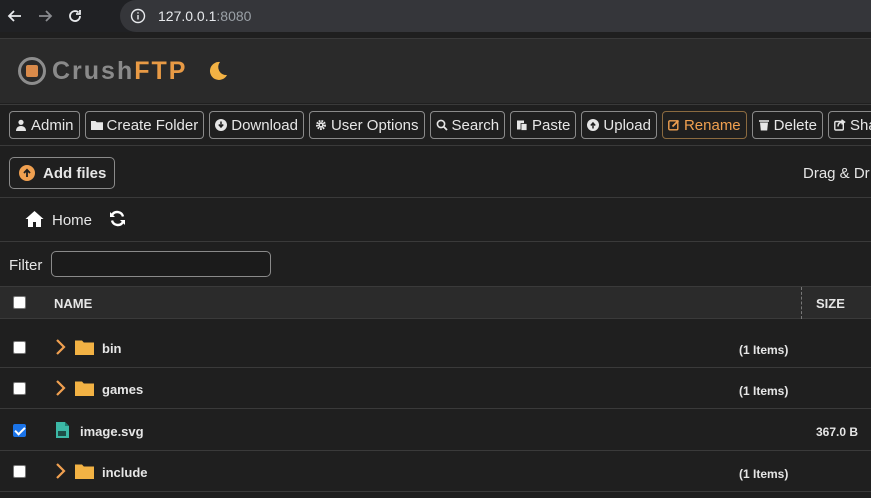  I want to click on delete-label: Delete, so click(795, 125).